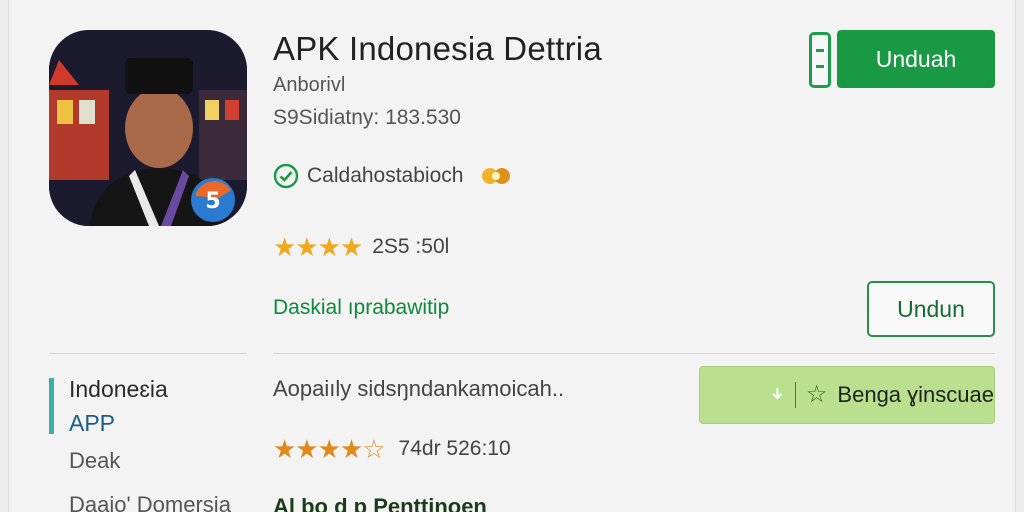  I want to click on verified-row: Caldahostabioch, so click(393, 176).